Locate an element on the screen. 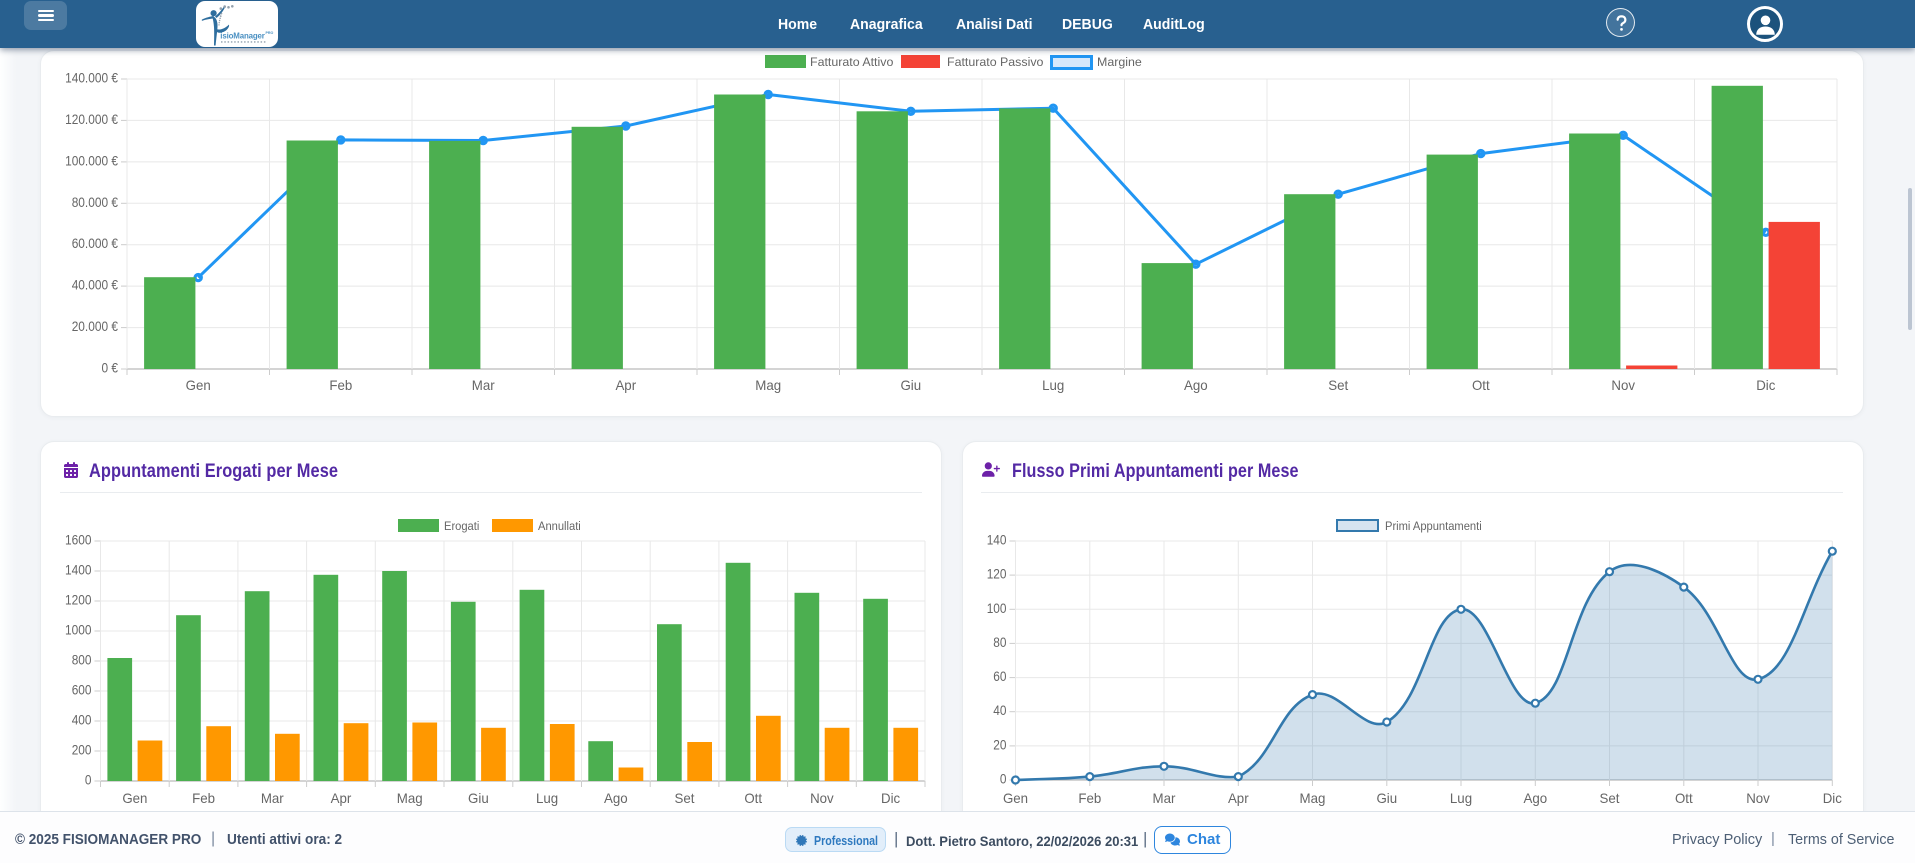 The image size is (1915, 863). svg-text: 200 is located at coordinates (82, 750).